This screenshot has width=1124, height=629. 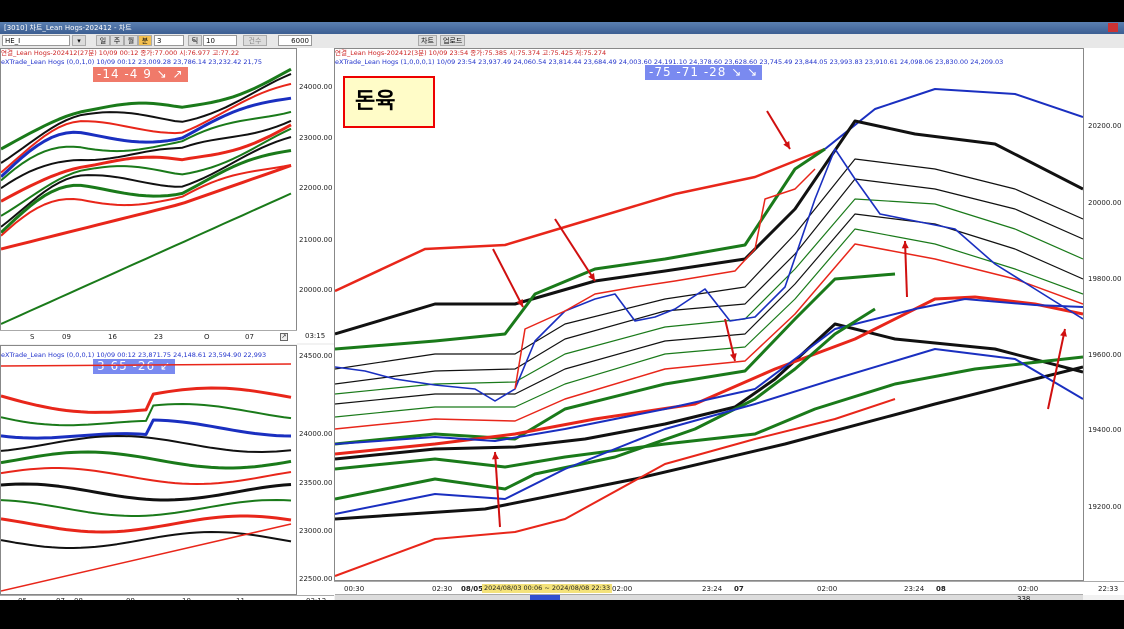 I want to click on bars-count-input: 6000, so click(x=295, y=40).